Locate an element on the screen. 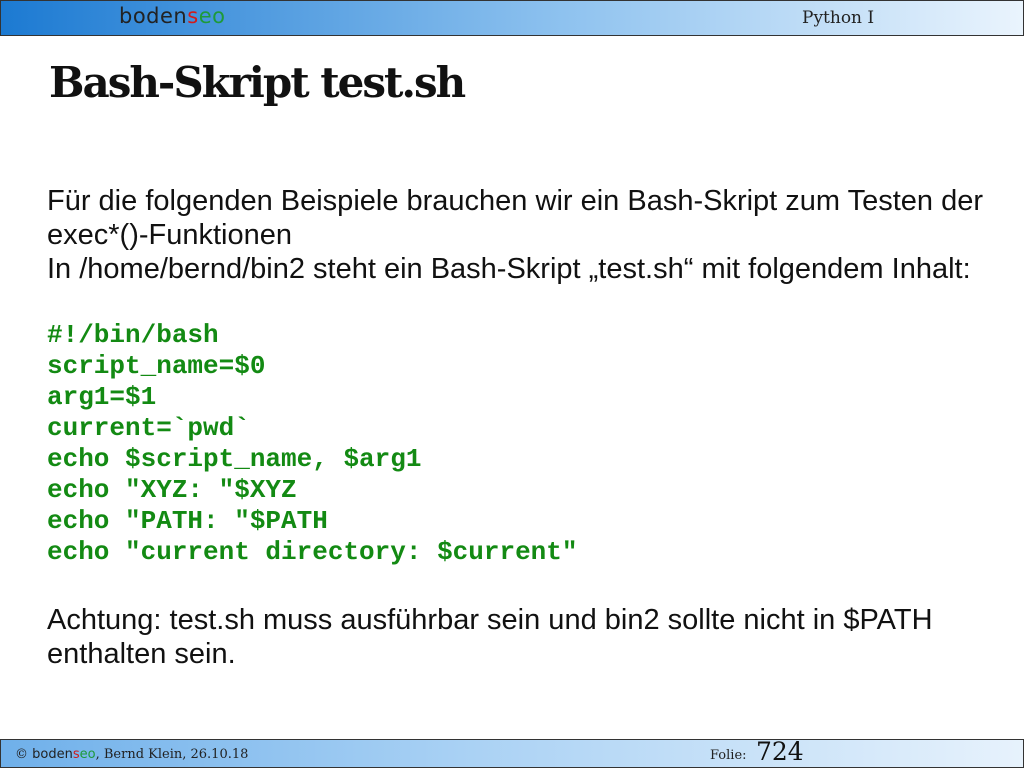  footer-brand-part3: e is located at coordinates (83, 754).